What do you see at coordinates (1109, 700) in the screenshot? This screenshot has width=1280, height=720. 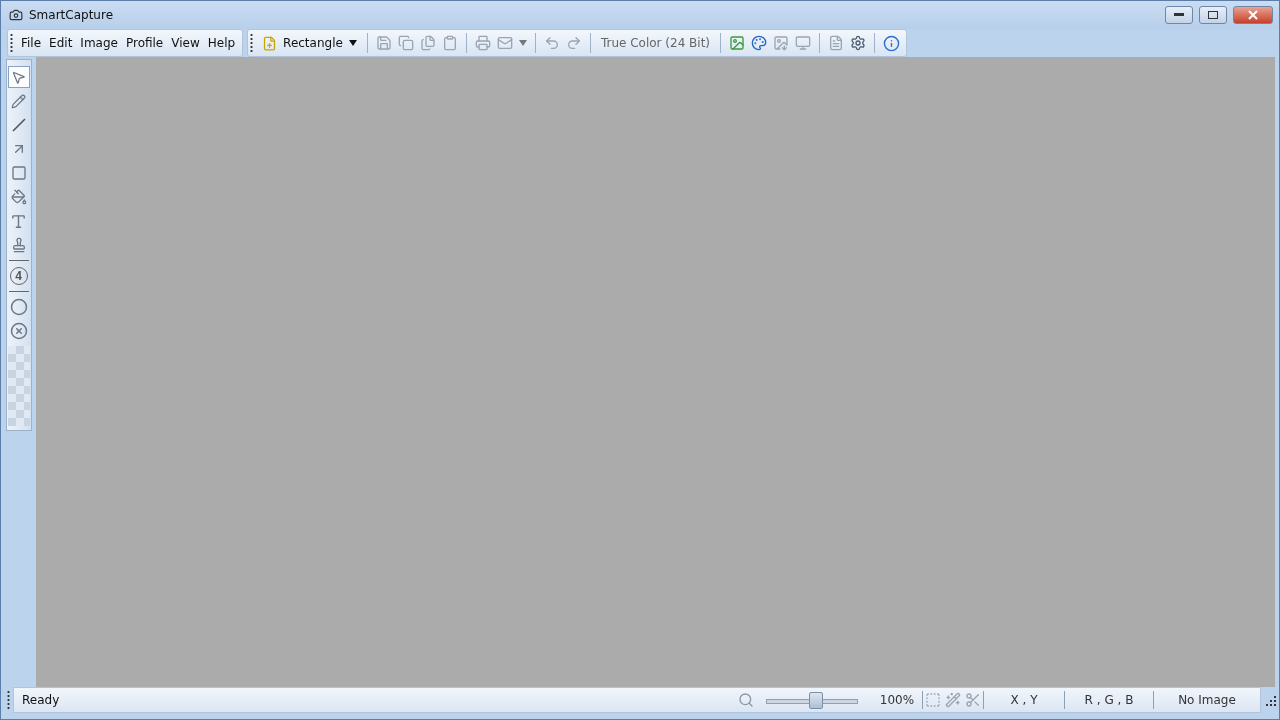 I see `color-value-readout: R , G , B` at bounding box center [1109, 700].